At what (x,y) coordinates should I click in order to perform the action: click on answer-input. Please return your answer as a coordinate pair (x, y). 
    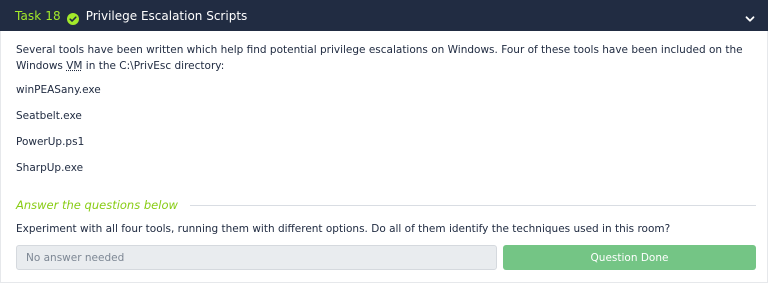
    Looking at the image, I should click on (256, 257).